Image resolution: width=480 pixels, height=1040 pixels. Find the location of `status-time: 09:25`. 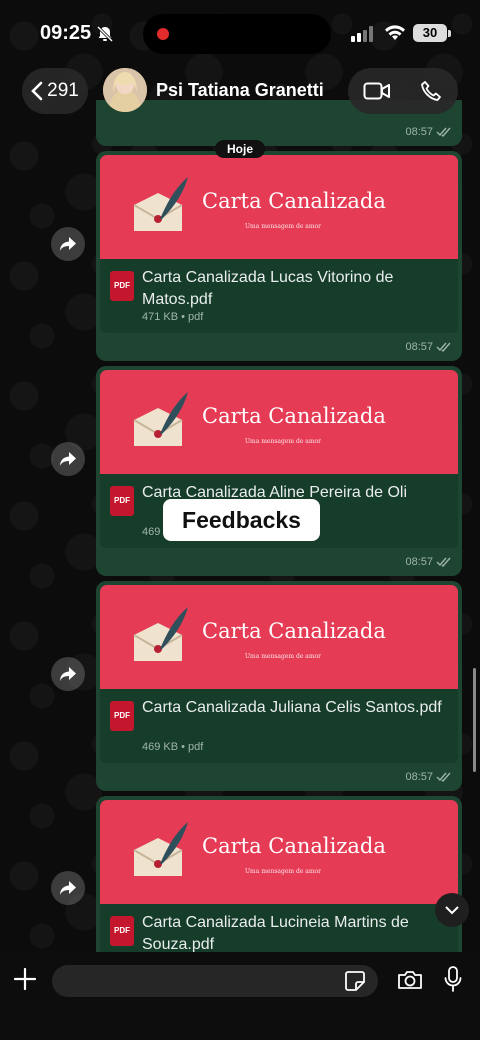

status-time: 09:25 is located at coordinates (66, 33).